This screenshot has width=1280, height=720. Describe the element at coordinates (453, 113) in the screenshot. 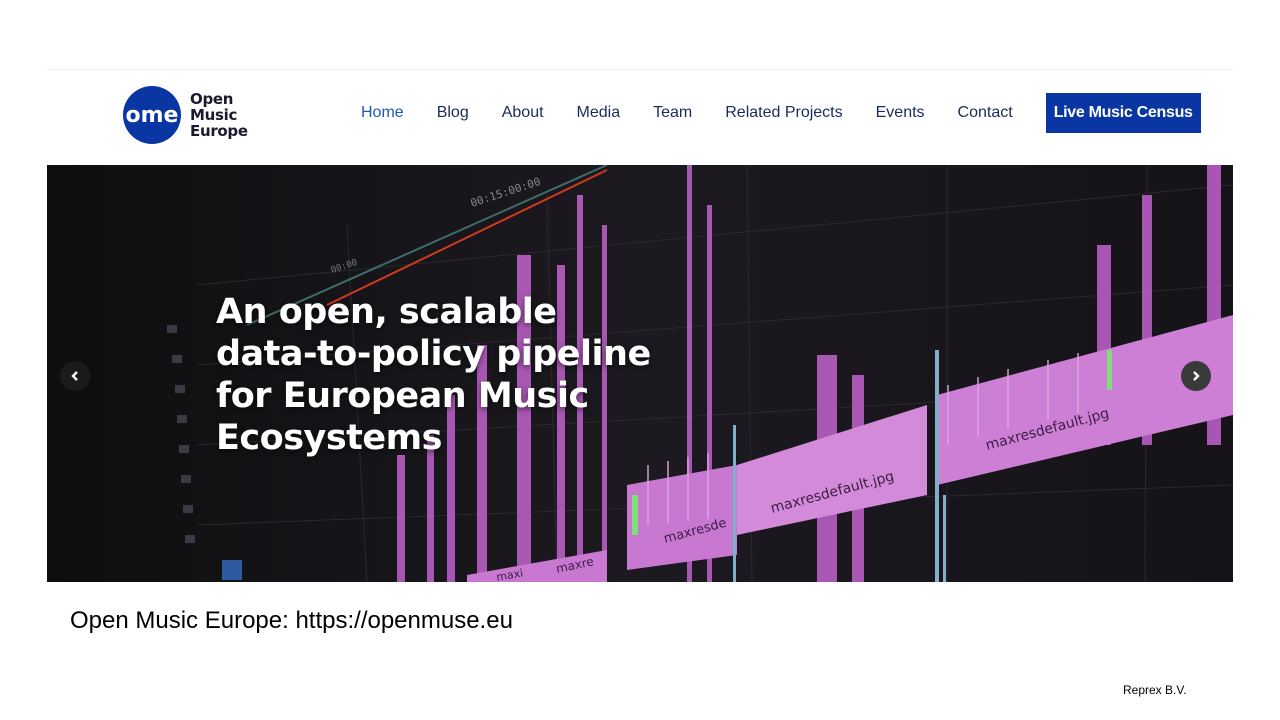

I see `nav-blog: Blog` at that location.